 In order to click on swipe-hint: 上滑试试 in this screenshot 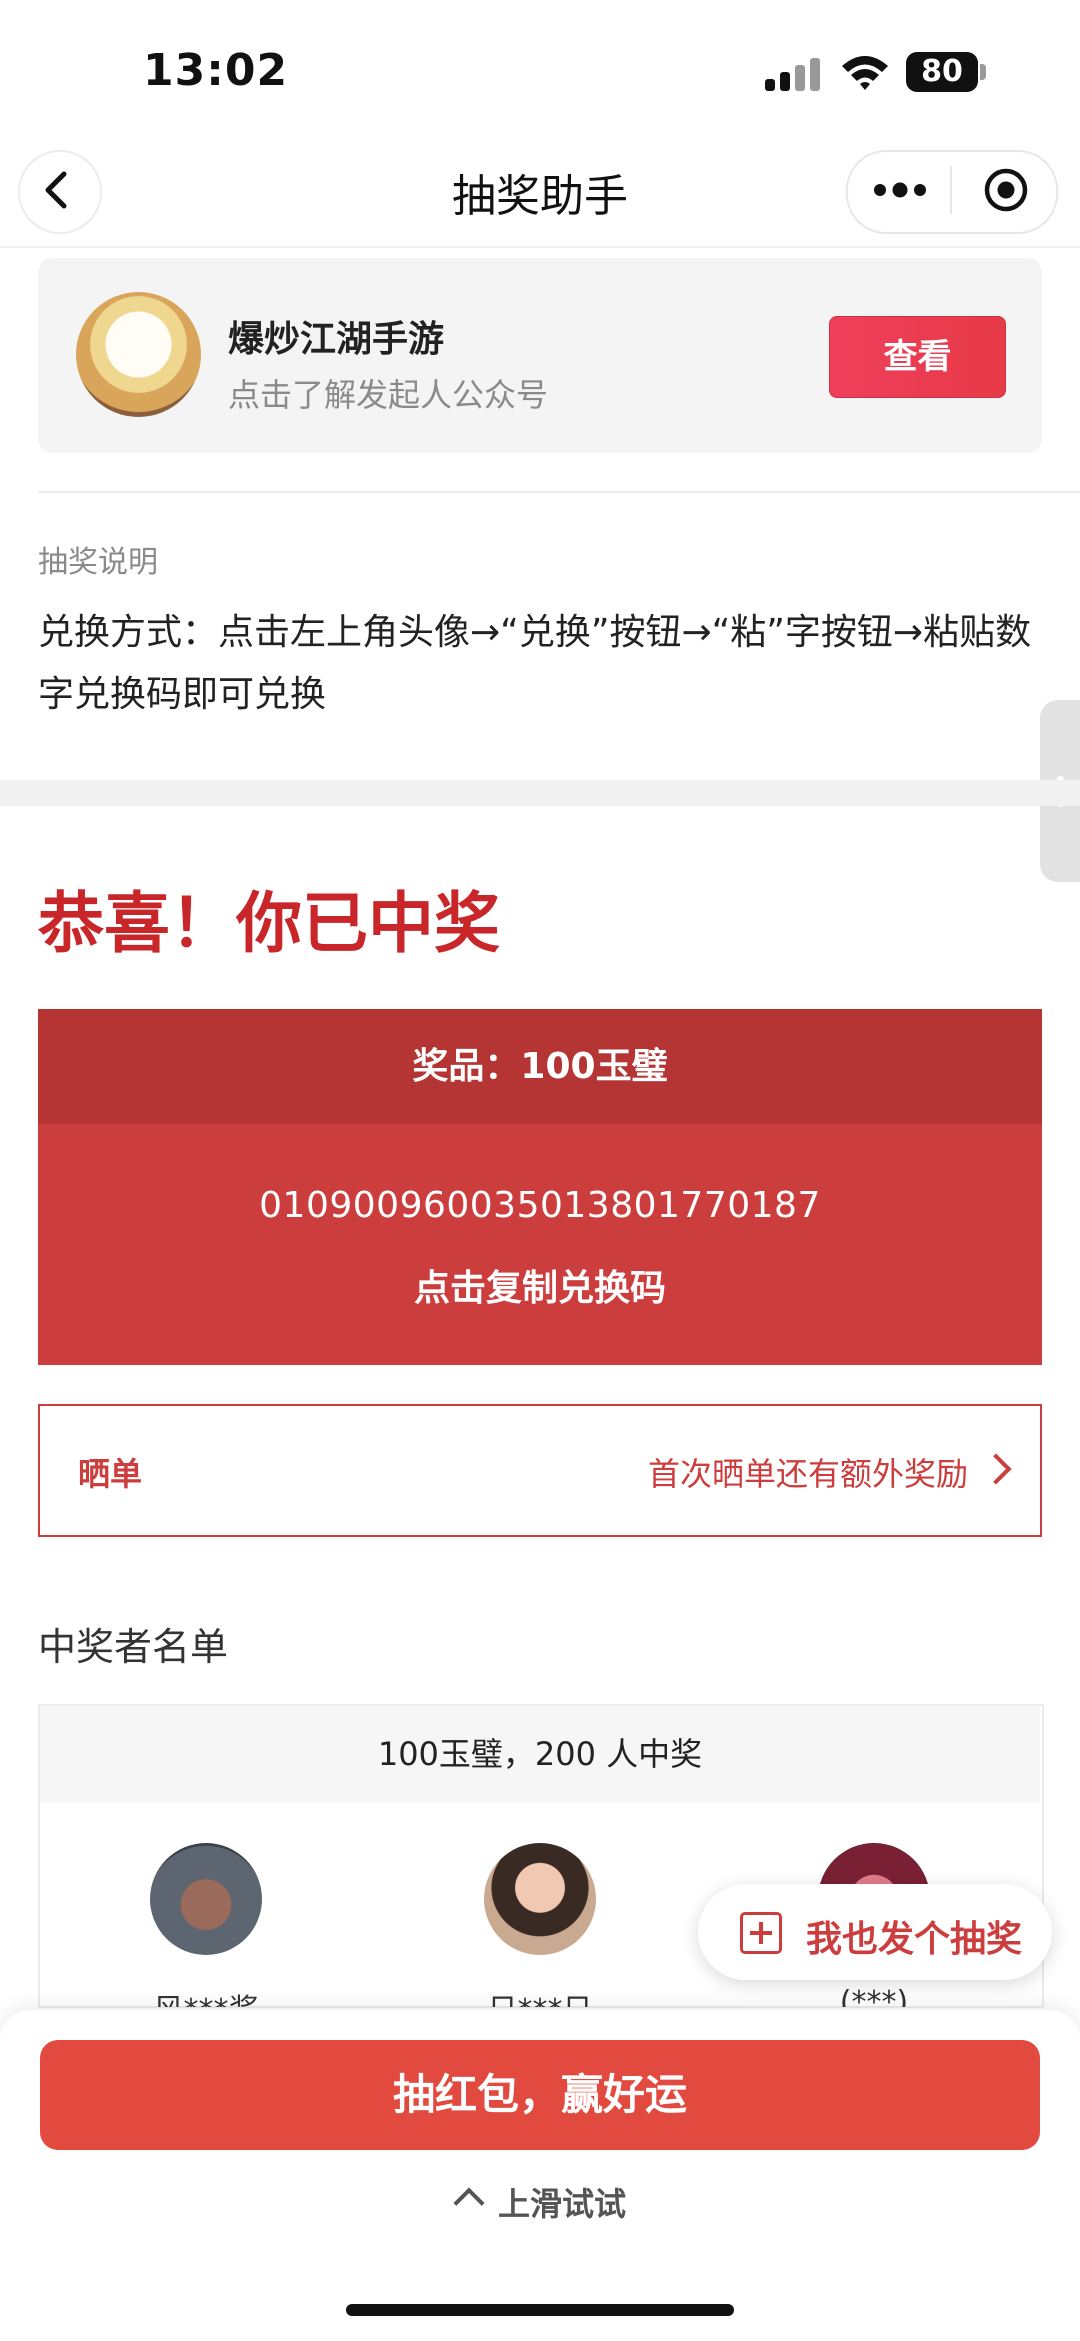, I will do `click(562, 2204)`.